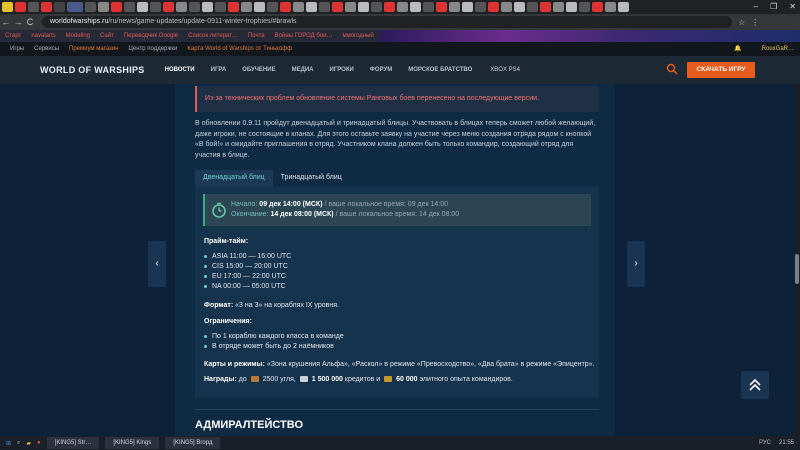  I want to click on download-game-button: СКАЧАТЬ ИГРУ, so click(721, 70).